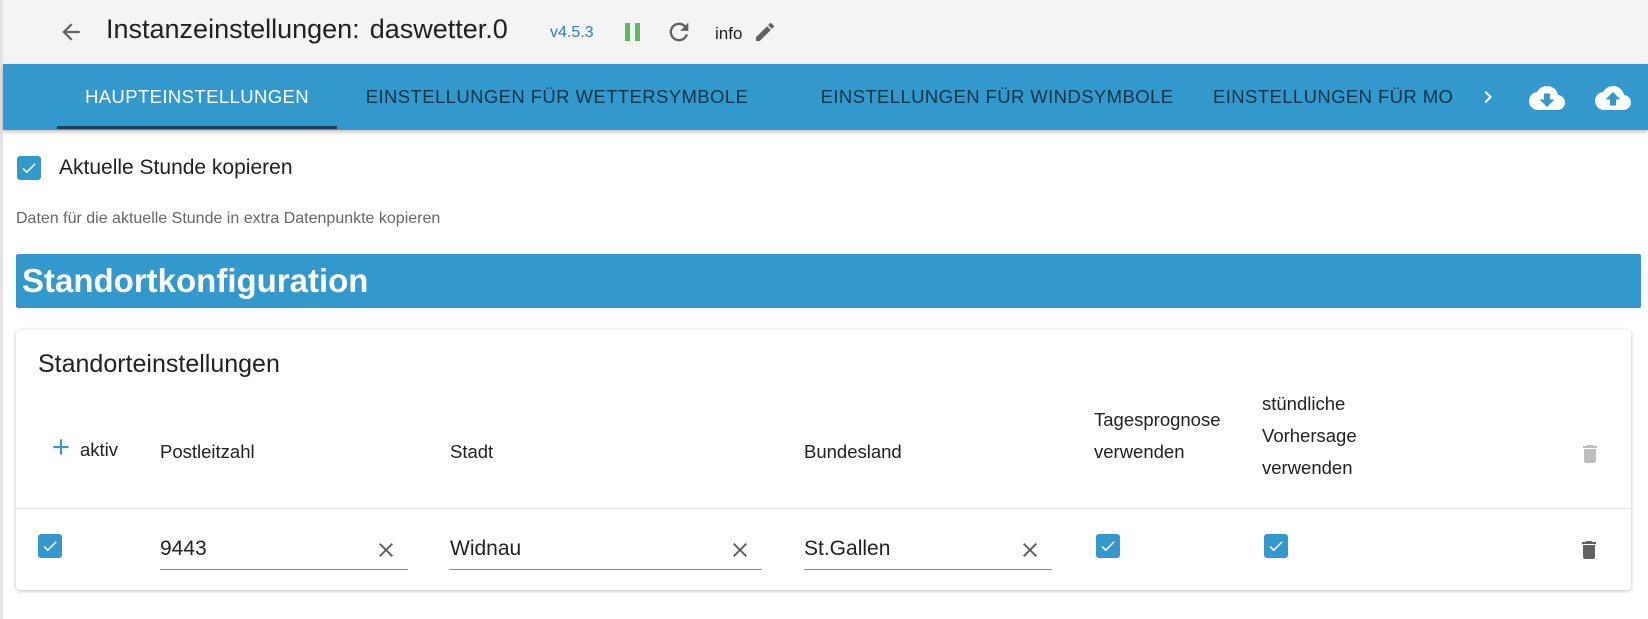 Image resolution: width=1648 pixels, height=619 pixels. Describe the element at coordinates (904, 549) in the screenshot. I see `state-input` at that location.